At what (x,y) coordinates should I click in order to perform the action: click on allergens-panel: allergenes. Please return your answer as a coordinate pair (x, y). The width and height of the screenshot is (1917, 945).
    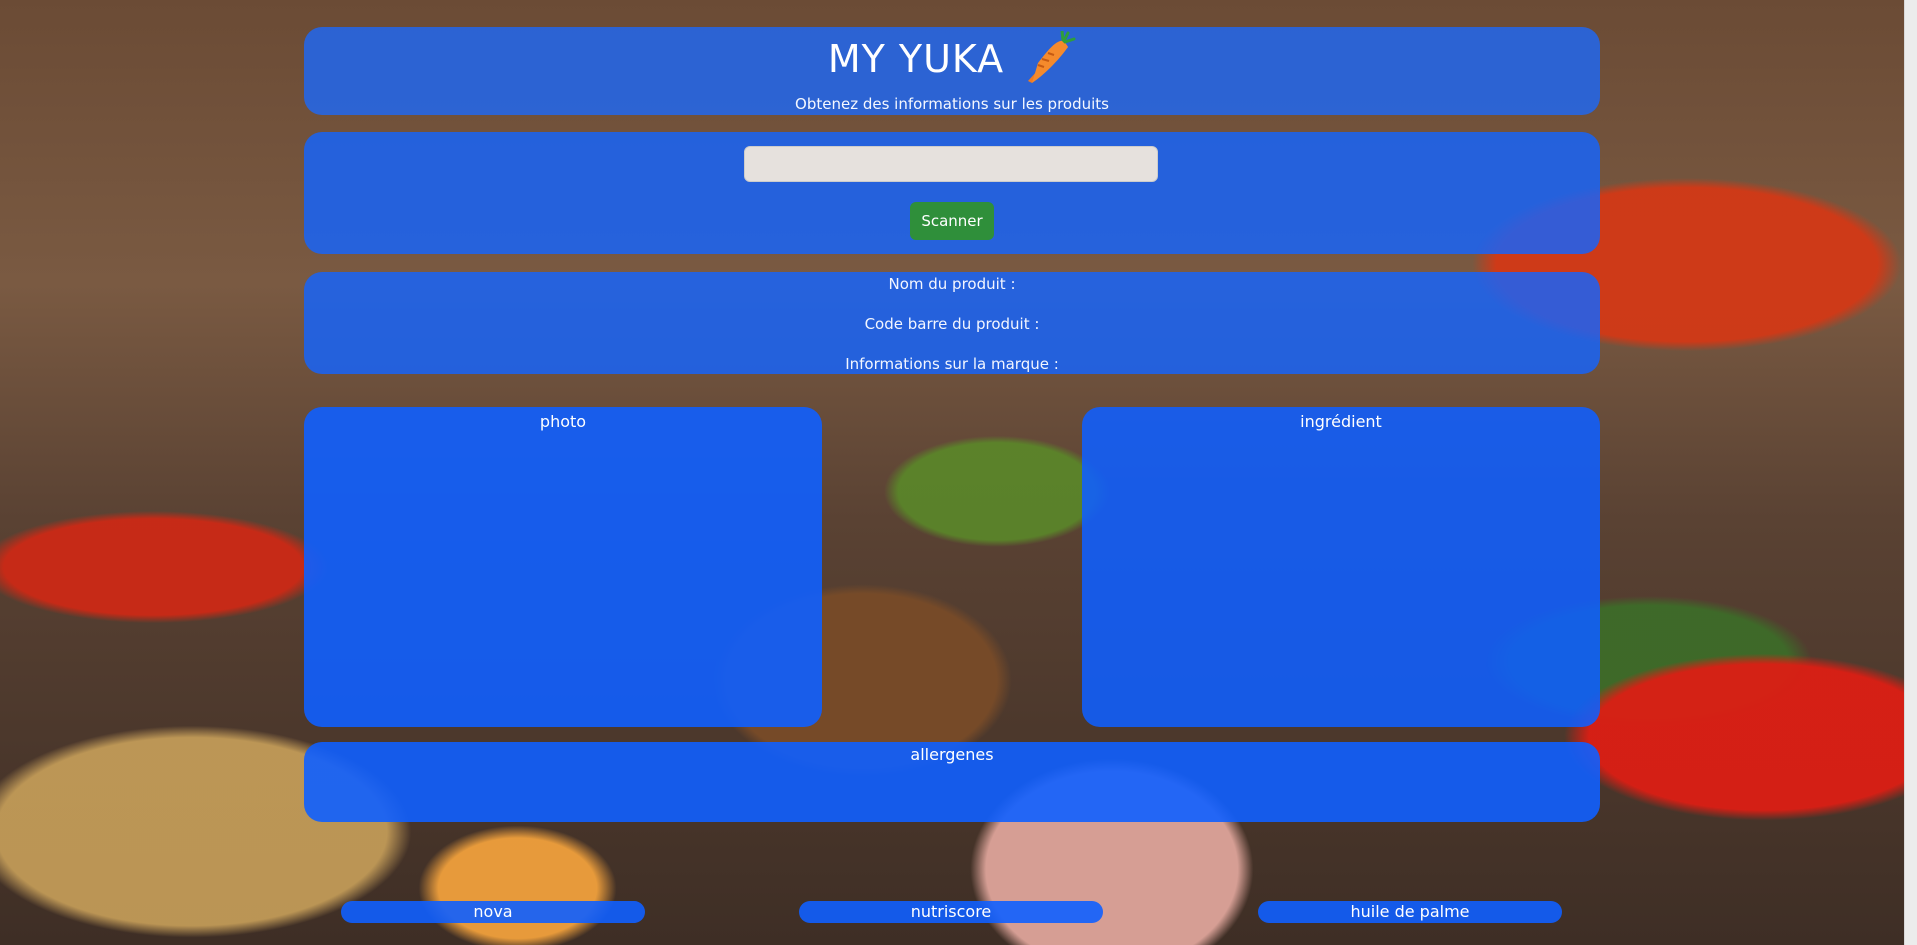
    Looking at the image, I should click on (952, 782).